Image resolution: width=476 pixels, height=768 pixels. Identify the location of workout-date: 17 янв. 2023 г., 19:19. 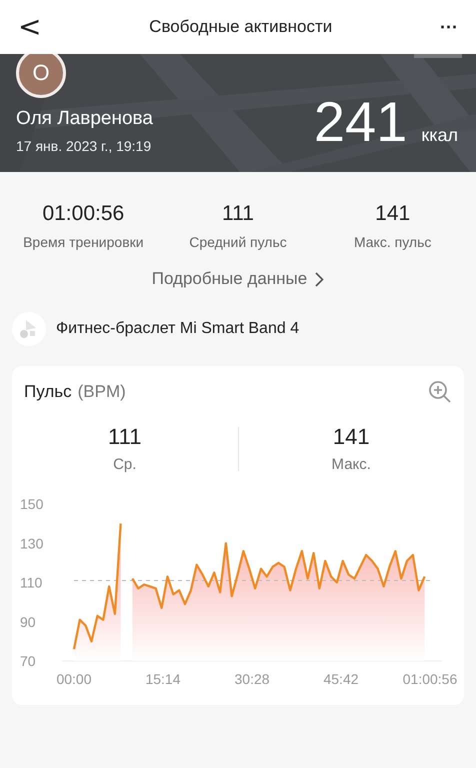
(84, 146).